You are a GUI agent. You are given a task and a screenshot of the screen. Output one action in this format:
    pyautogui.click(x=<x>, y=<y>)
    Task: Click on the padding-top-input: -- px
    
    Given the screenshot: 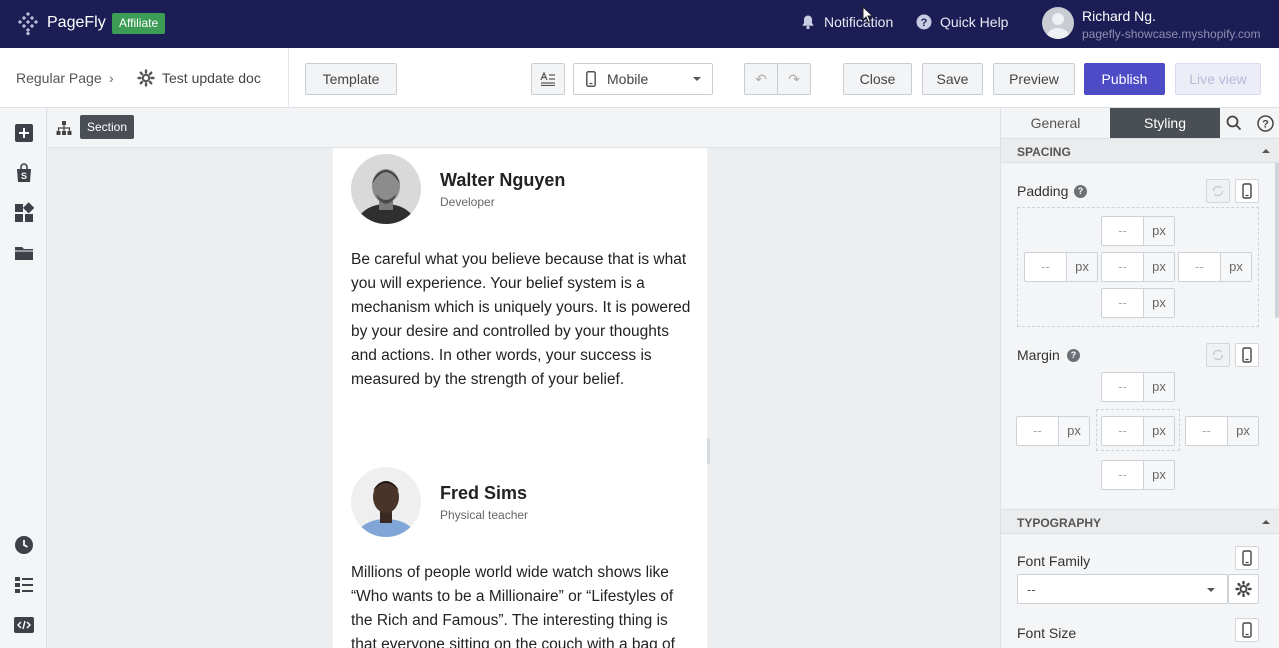 What is the action you would take?
    pyautogui.click(x=1138, y=231)
    